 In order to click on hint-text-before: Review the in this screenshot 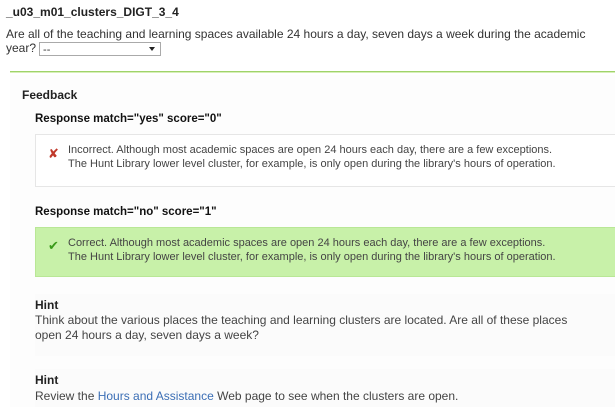, I will do `click(66, 396)`.